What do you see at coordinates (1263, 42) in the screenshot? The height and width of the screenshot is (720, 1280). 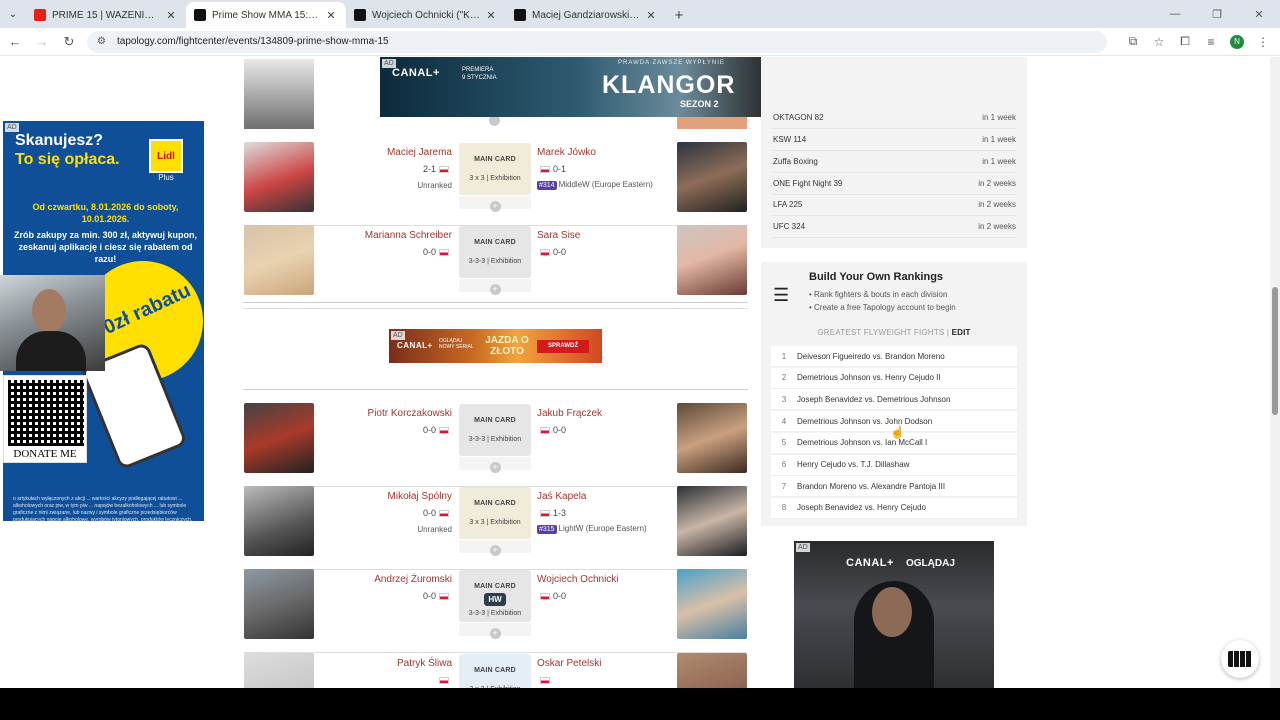 I see `browser-menu-icon: ⋮` at bounding box center [1263, 42].